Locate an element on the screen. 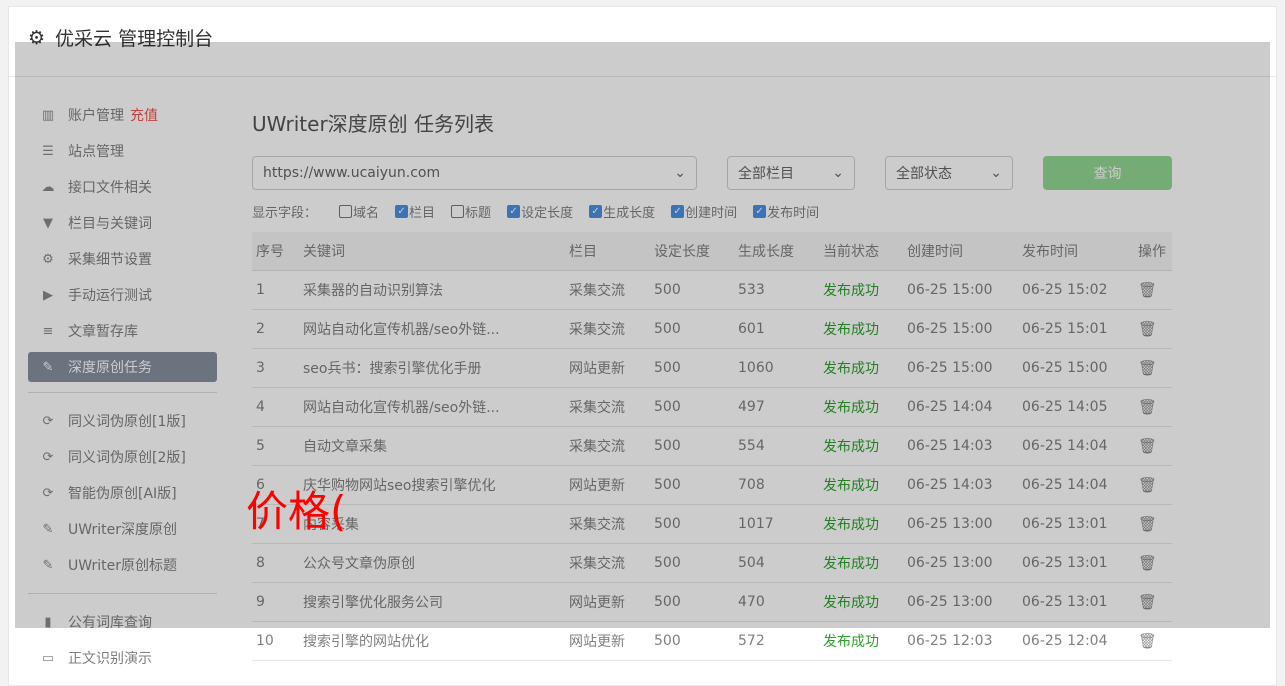 This screenshot has height=686, width=1285. field-checkbox: ✓ 栏目 is located at coordinates (415, 211).